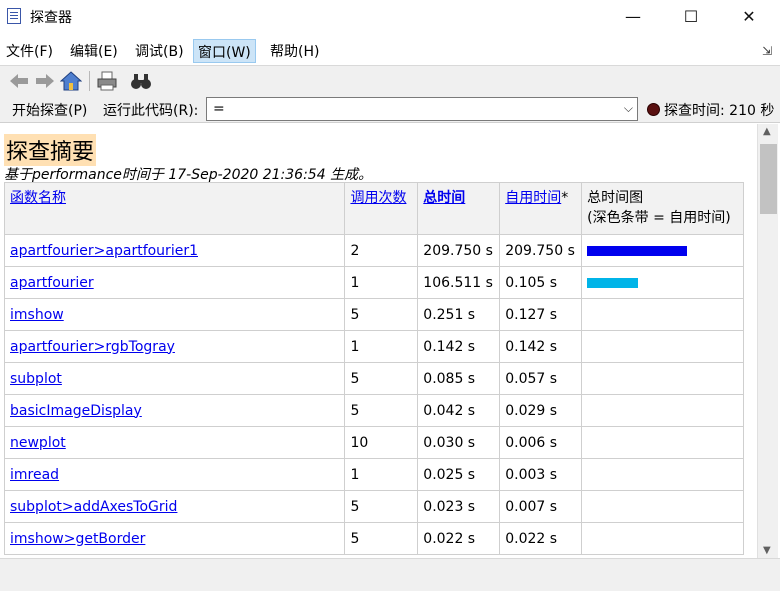  What do you see at coordinates (37, 315) in the screenshot?
I see `function-link: imshow` at bounding box center [37, 315].